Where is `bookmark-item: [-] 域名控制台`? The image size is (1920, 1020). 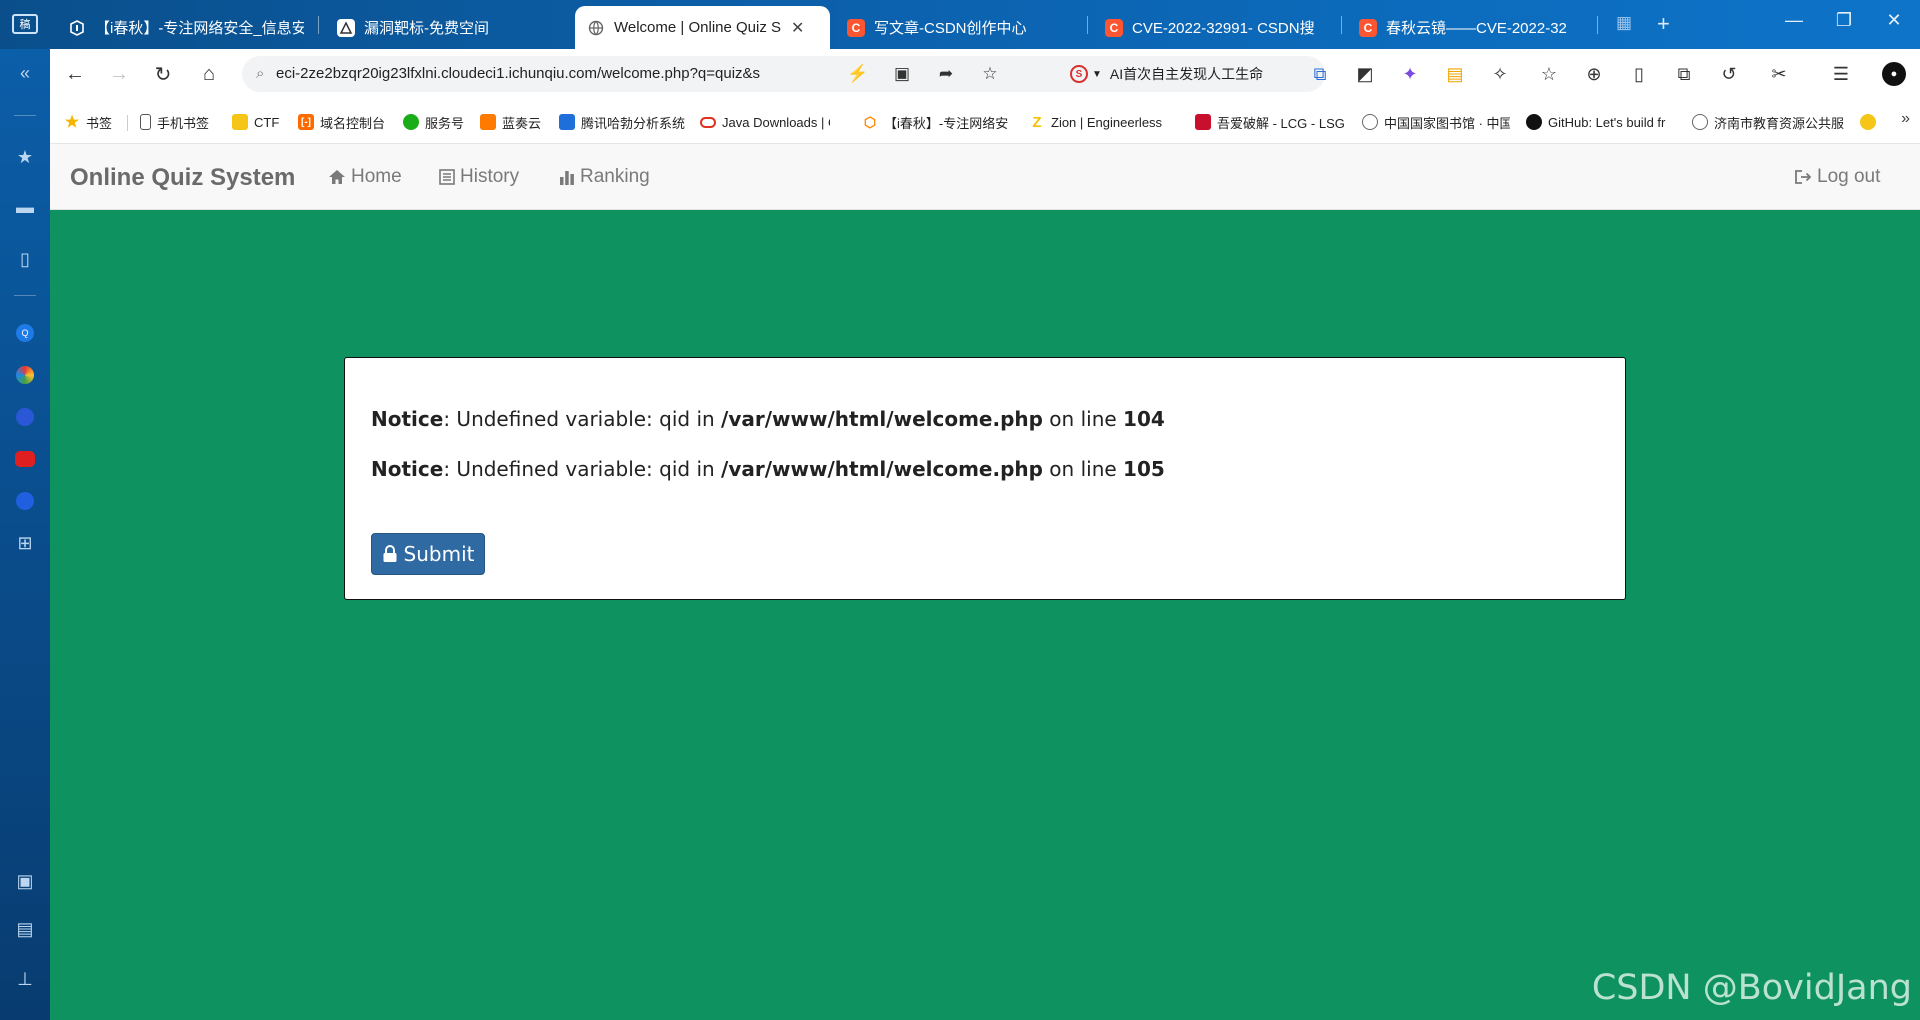 bookmark-item: [-] 域名控制台 is located at coordinates (341, 122).